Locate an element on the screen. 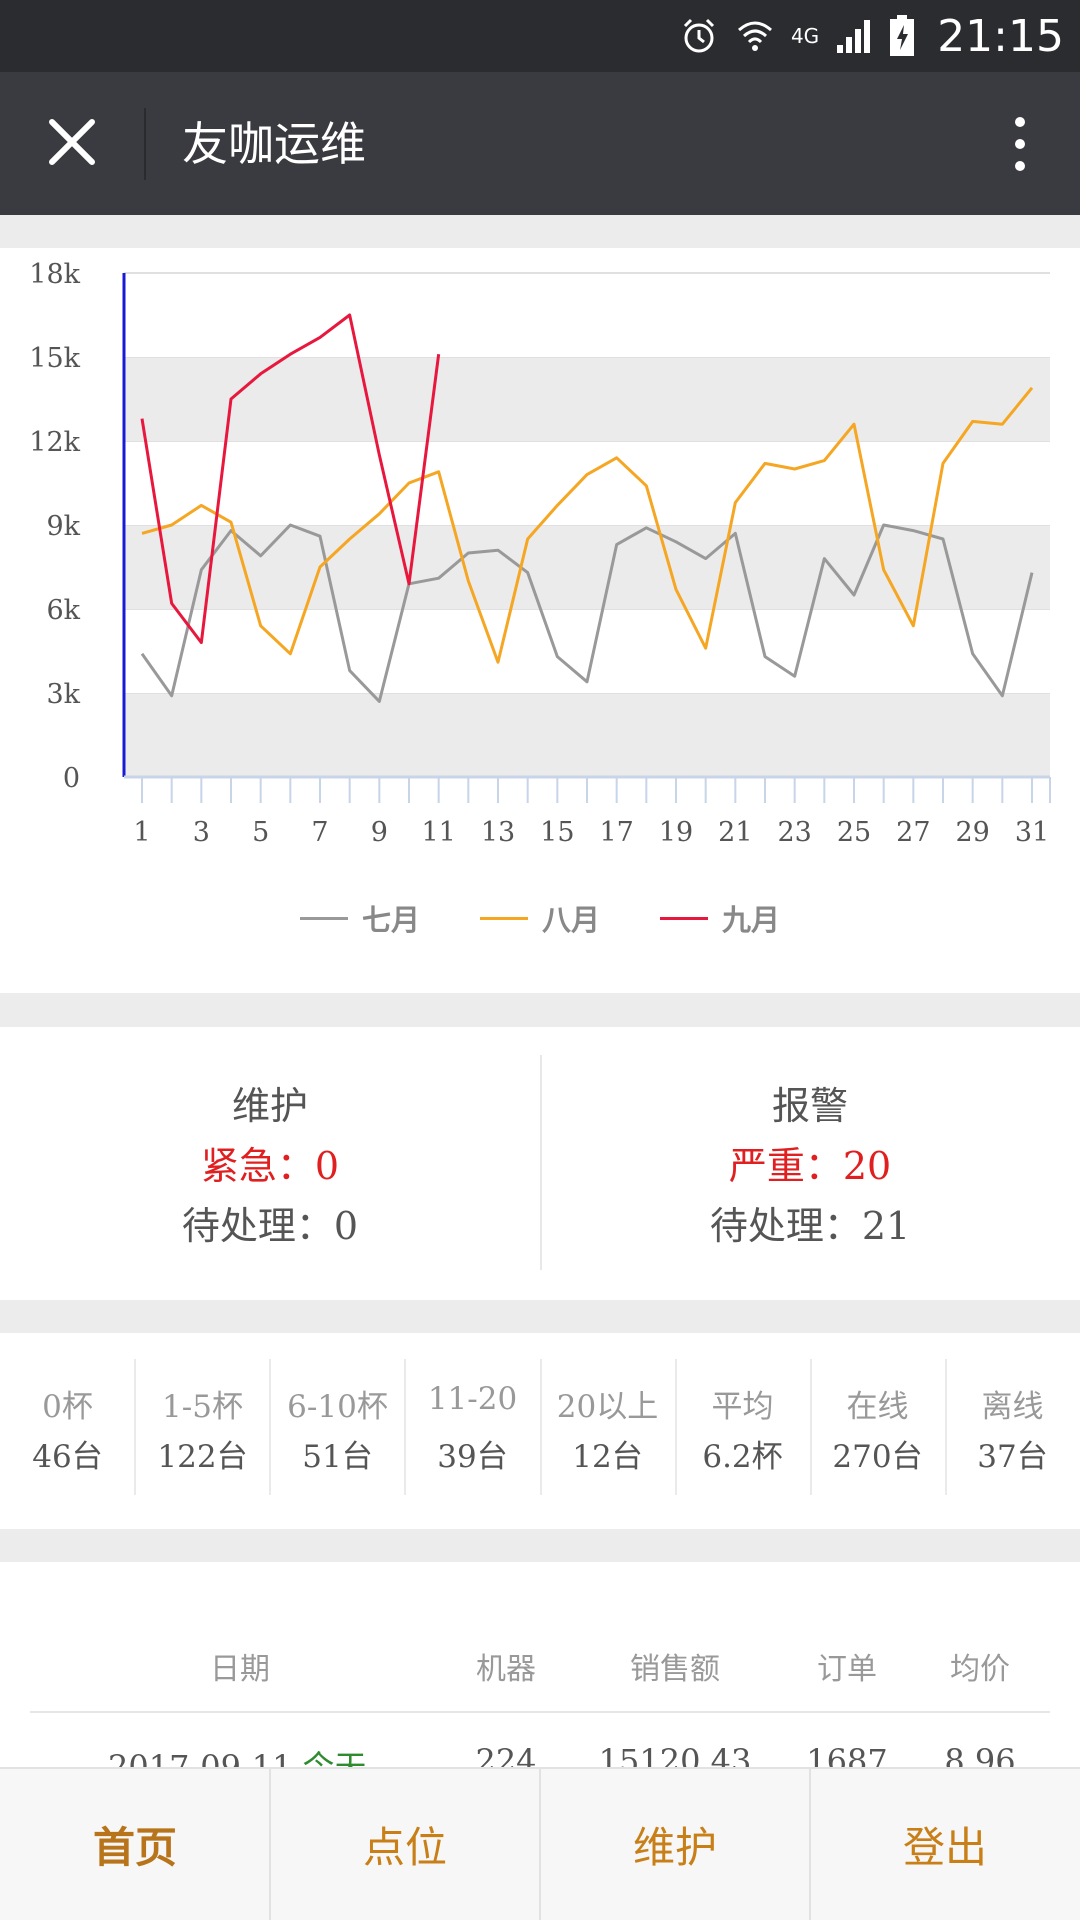 The image size is (1080, 1920). maintenance-title: 维护 is located at coordinates (269, 1106).